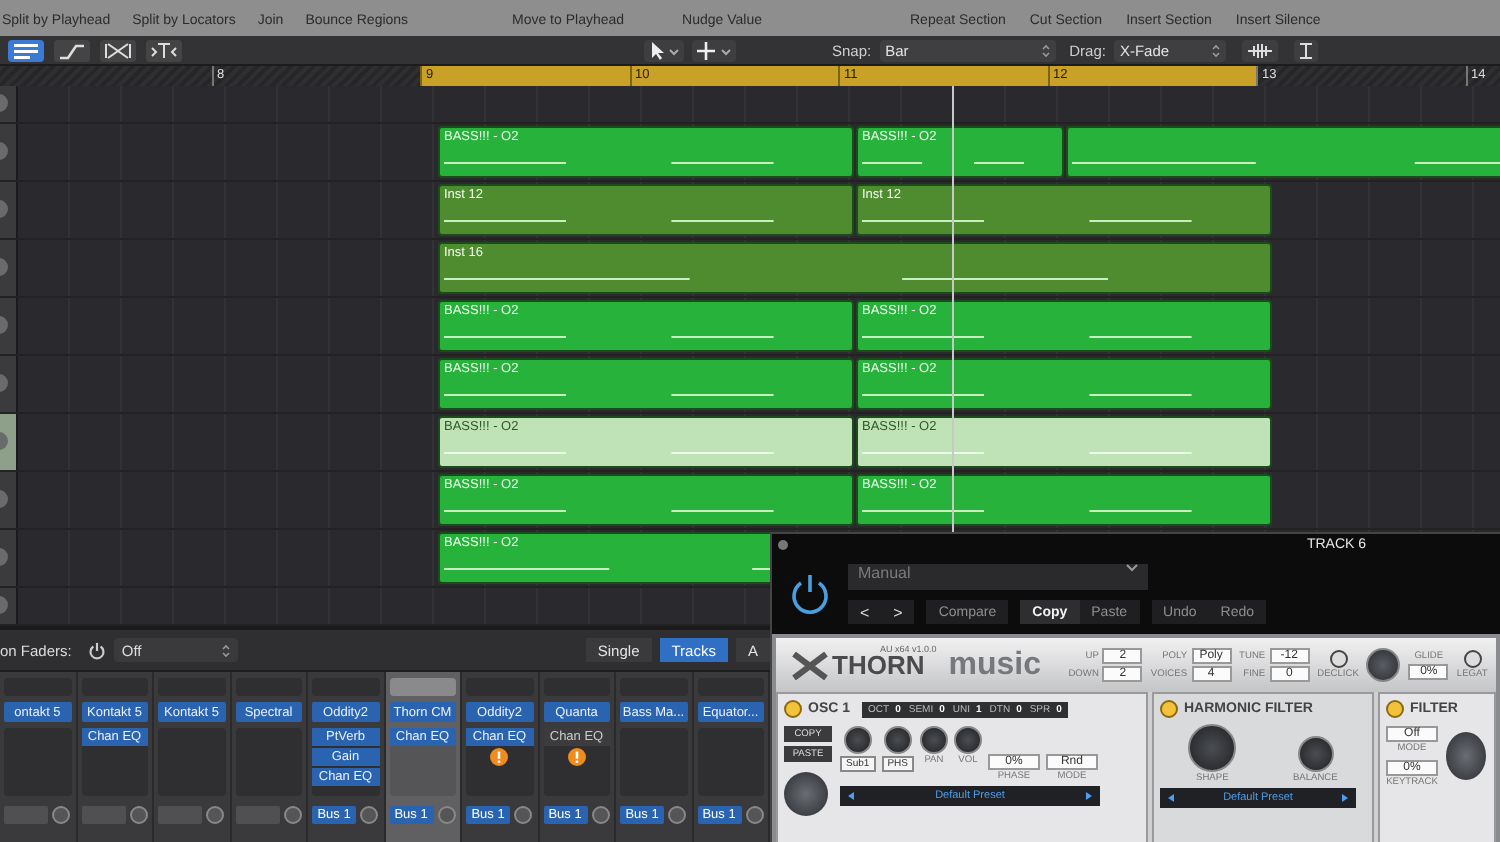  I want to click on flex-icon, so click(118, 50).